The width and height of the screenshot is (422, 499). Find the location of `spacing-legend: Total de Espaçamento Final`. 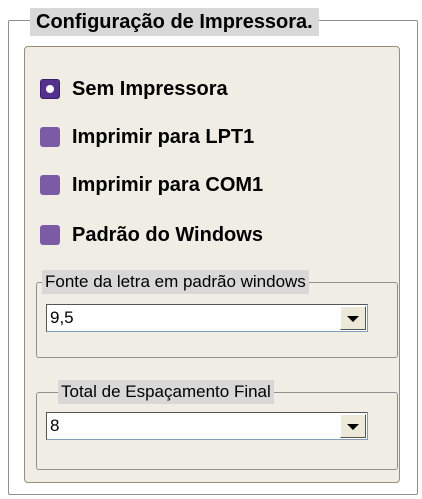

spacing-legend: Total de Espaçamento Final is located at coordinates (166, 392).